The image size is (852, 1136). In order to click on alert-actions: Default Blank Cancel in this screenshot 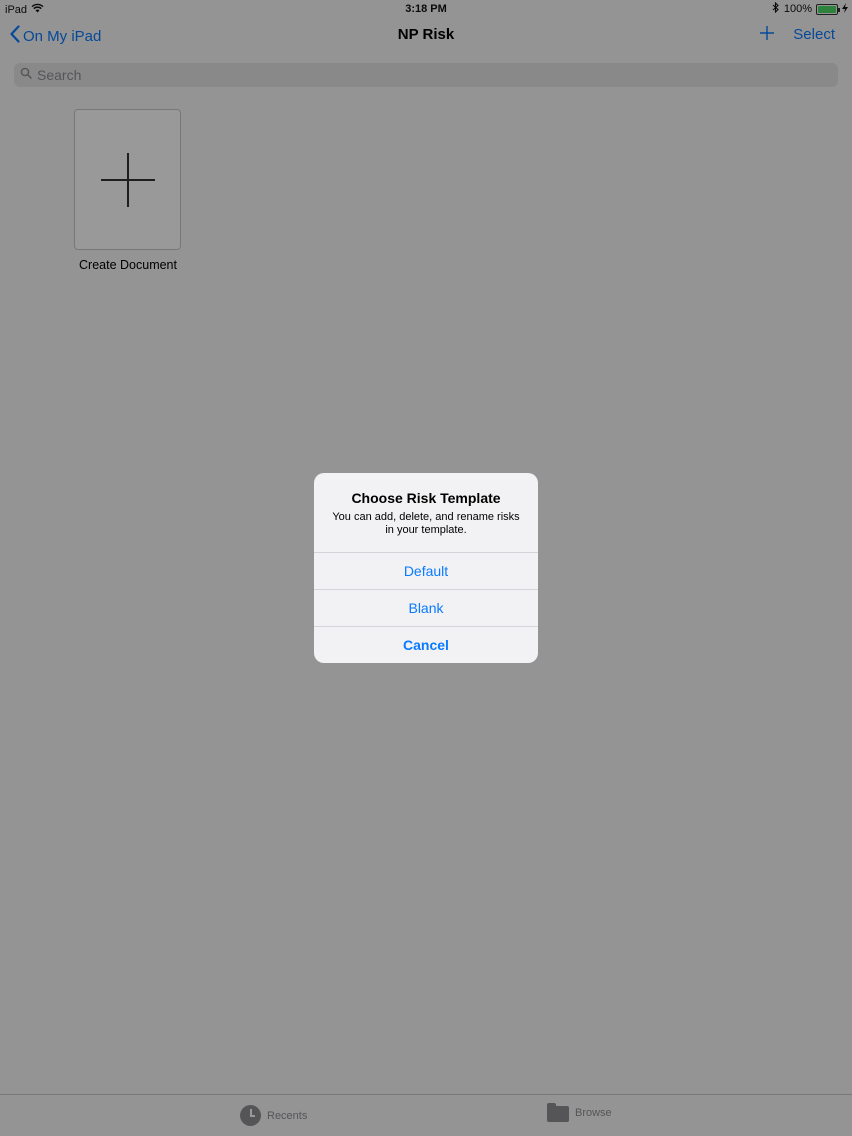, I will do `click(426, 607)`.